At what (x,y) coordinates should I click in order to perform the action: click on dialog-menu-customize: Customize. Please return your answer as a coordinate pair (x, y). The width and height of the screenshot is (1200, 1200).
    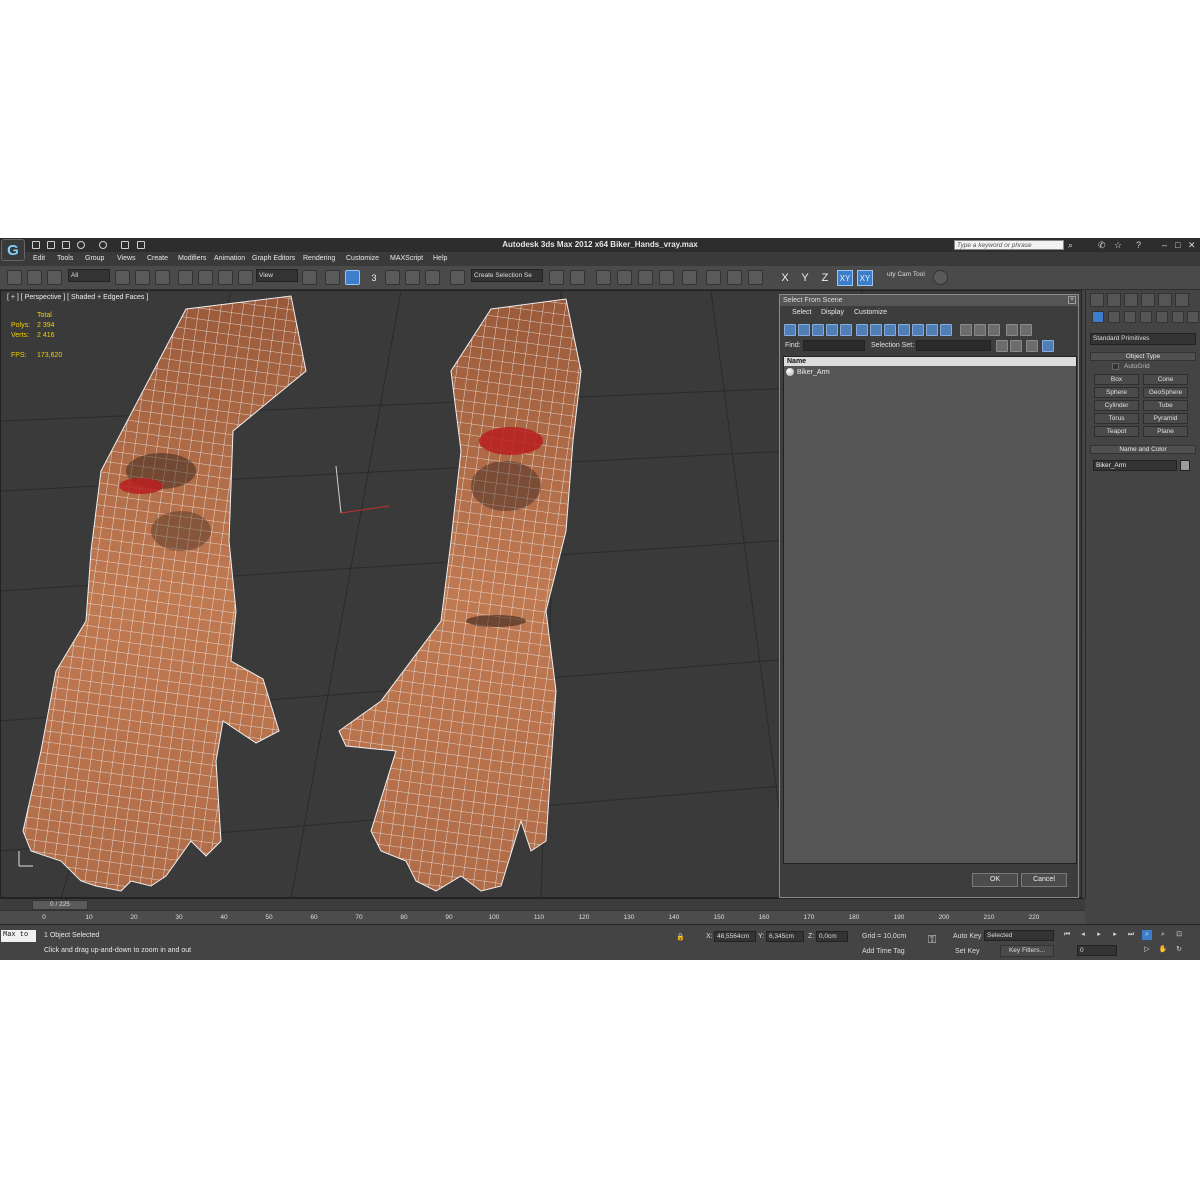
    Looking at the image, I should click on (870, 312).